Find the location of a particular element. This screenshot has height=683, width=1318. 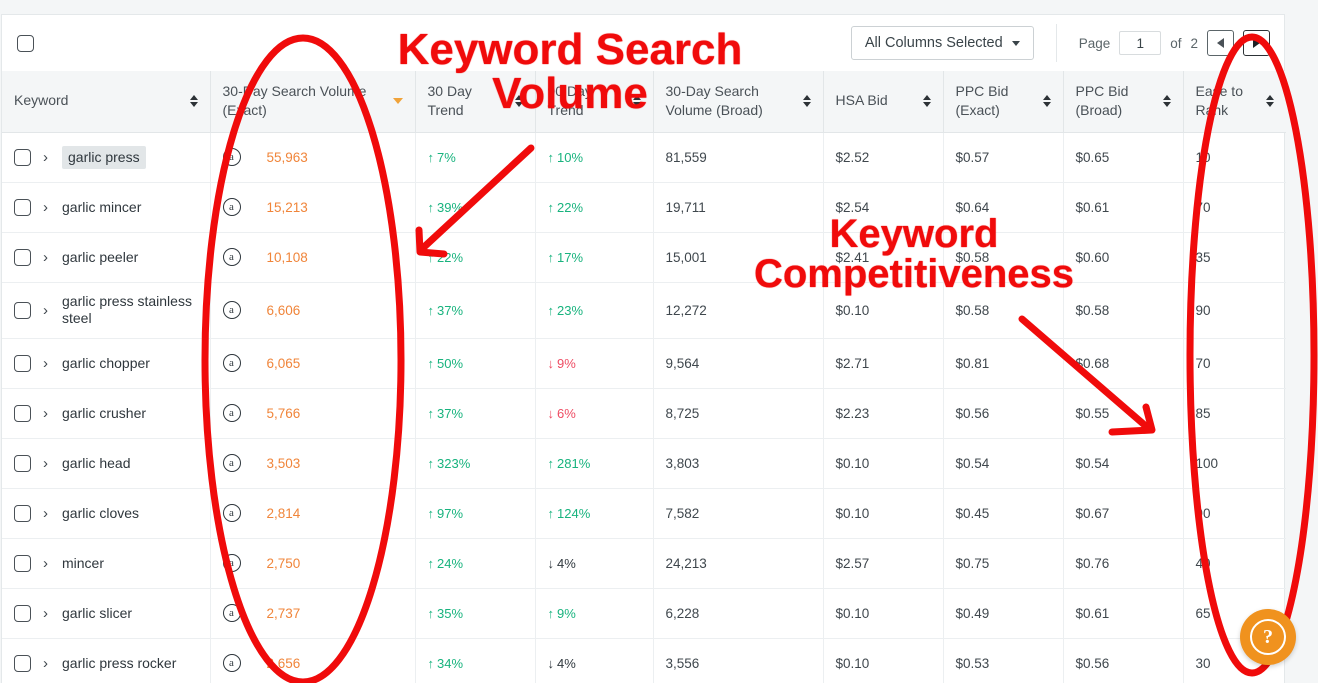

trend-30-day-value: ↑ 37% is located at coordinates (446, 413).